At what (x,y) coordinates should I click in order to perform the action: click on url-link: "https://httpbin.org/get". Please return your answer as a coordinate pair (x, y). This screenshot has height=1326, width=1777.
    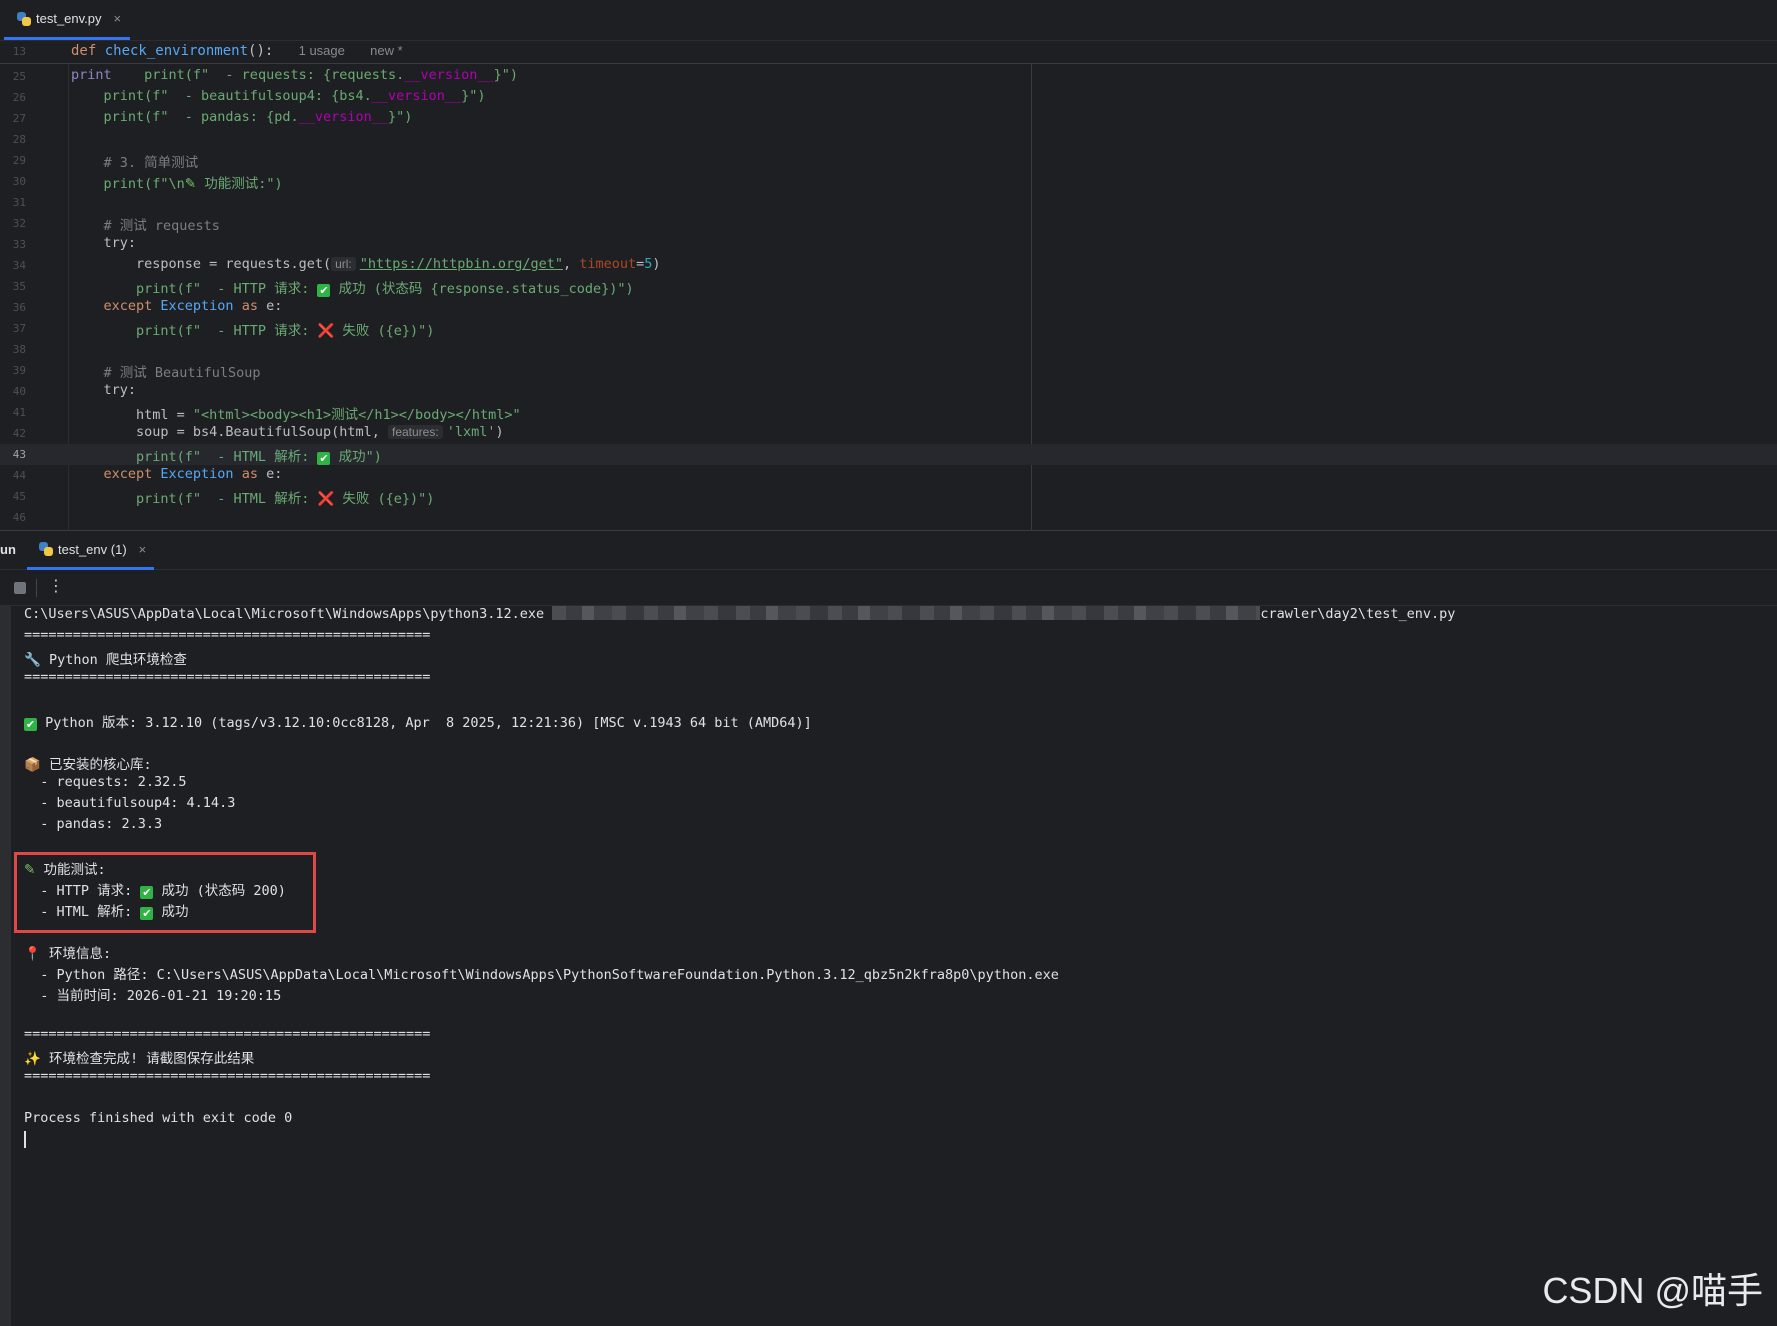
    Looking at the image, I should click on (461, 264).